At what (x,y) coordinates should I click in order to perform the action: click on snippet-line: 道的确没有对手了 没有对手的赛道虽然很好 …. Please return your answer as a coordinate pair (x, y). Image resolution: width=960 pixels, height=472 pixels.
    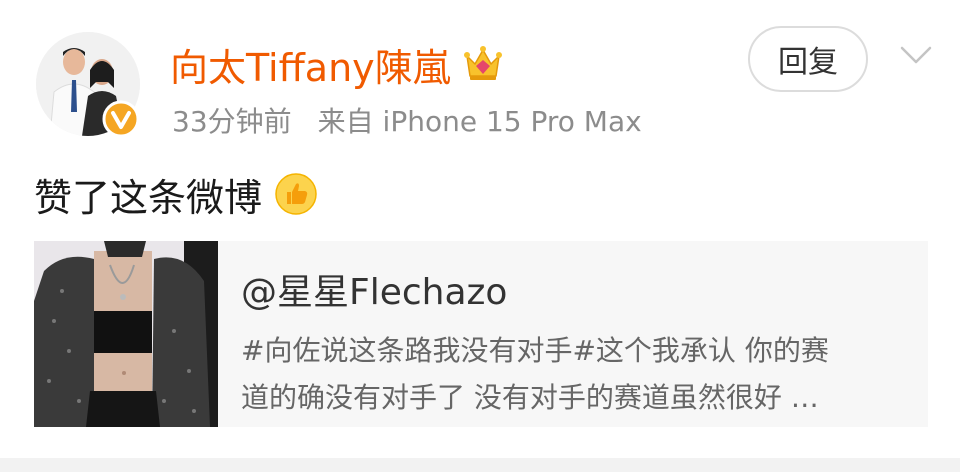
    Looking at the image, I should click on (530, 397).